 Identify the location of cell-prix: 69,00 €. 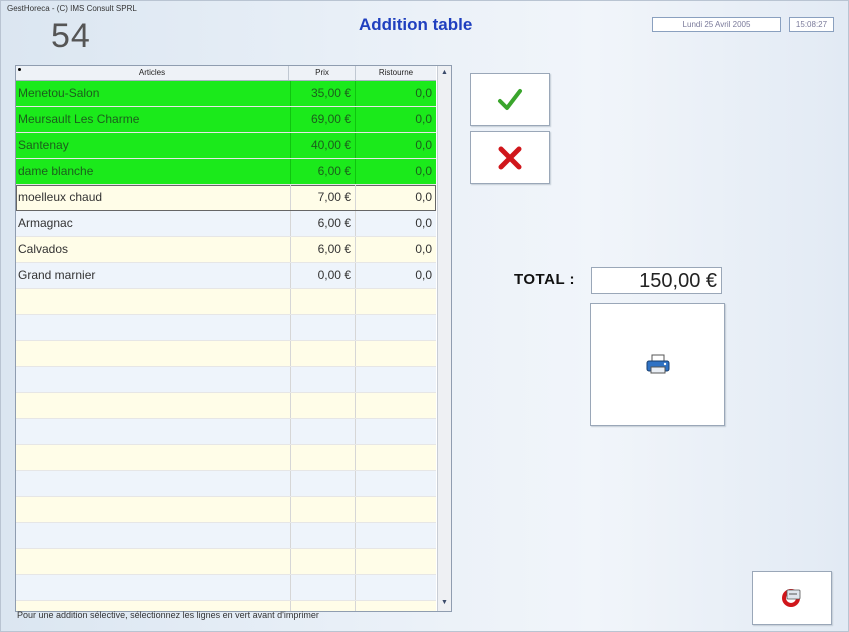
(323, 119).